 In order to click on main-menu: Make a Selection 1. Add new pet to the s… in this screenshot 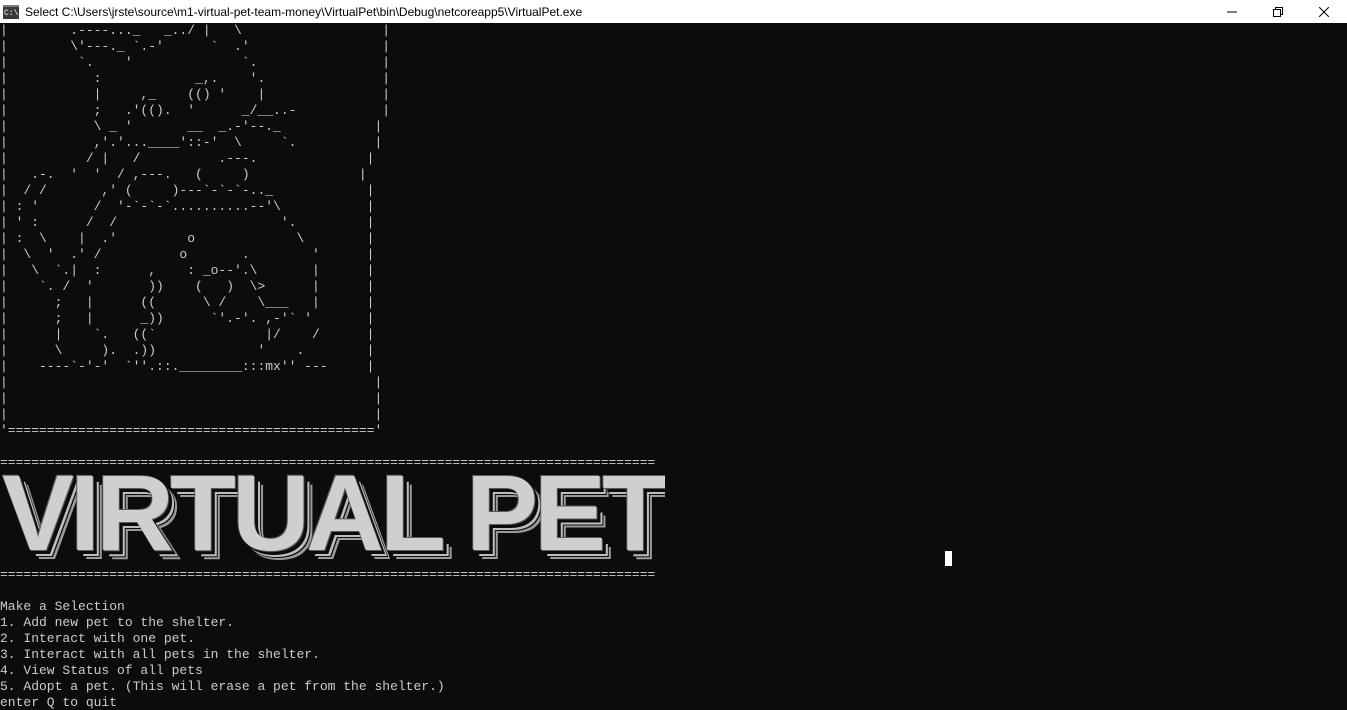, I will do `click(222, 654)`.